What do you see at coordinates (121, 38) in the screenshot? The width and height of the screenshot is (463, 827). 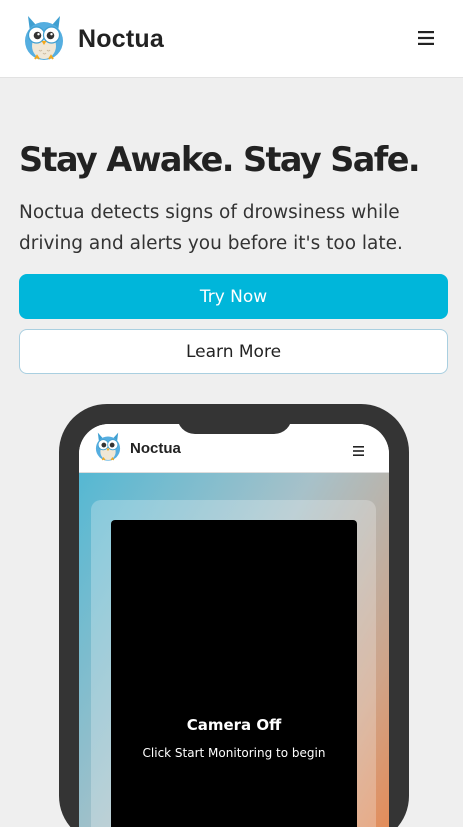 I see `app-name: Noctua` at bounding box center [121, 38].